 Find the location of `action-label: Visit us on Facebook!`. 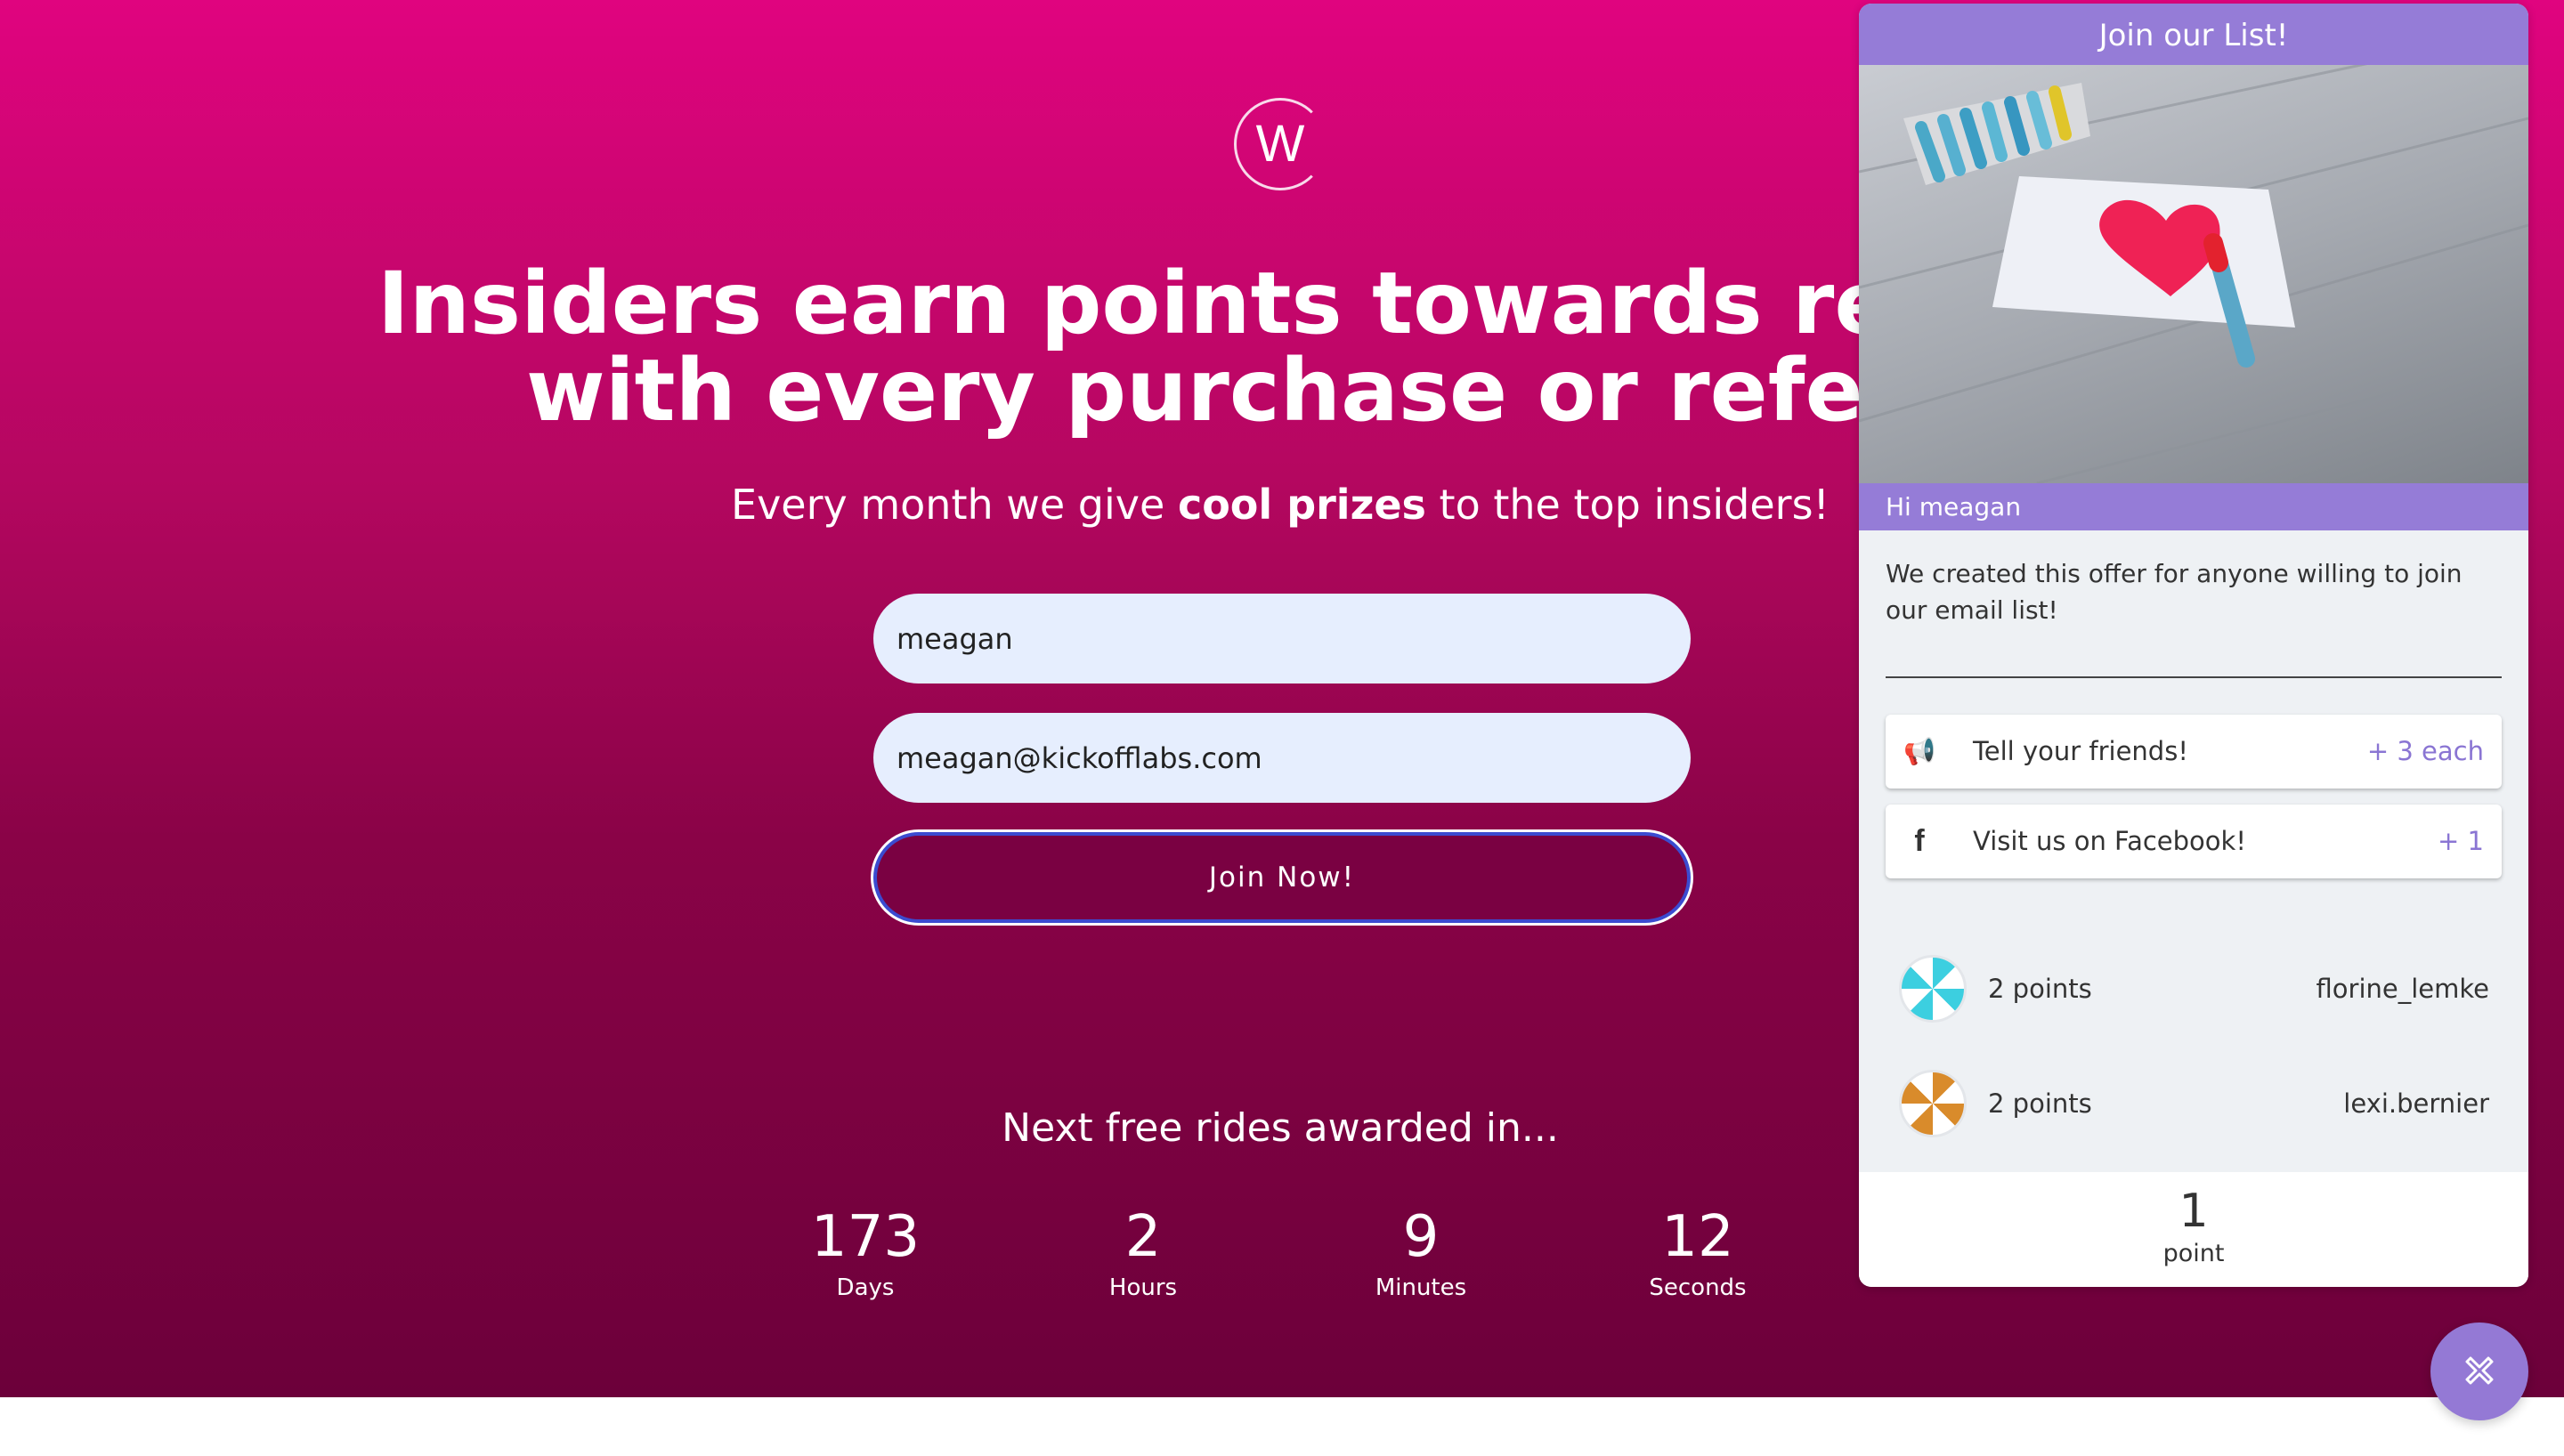

action-label: Visit us on Facebook! is located at coordinates (2109, 841).